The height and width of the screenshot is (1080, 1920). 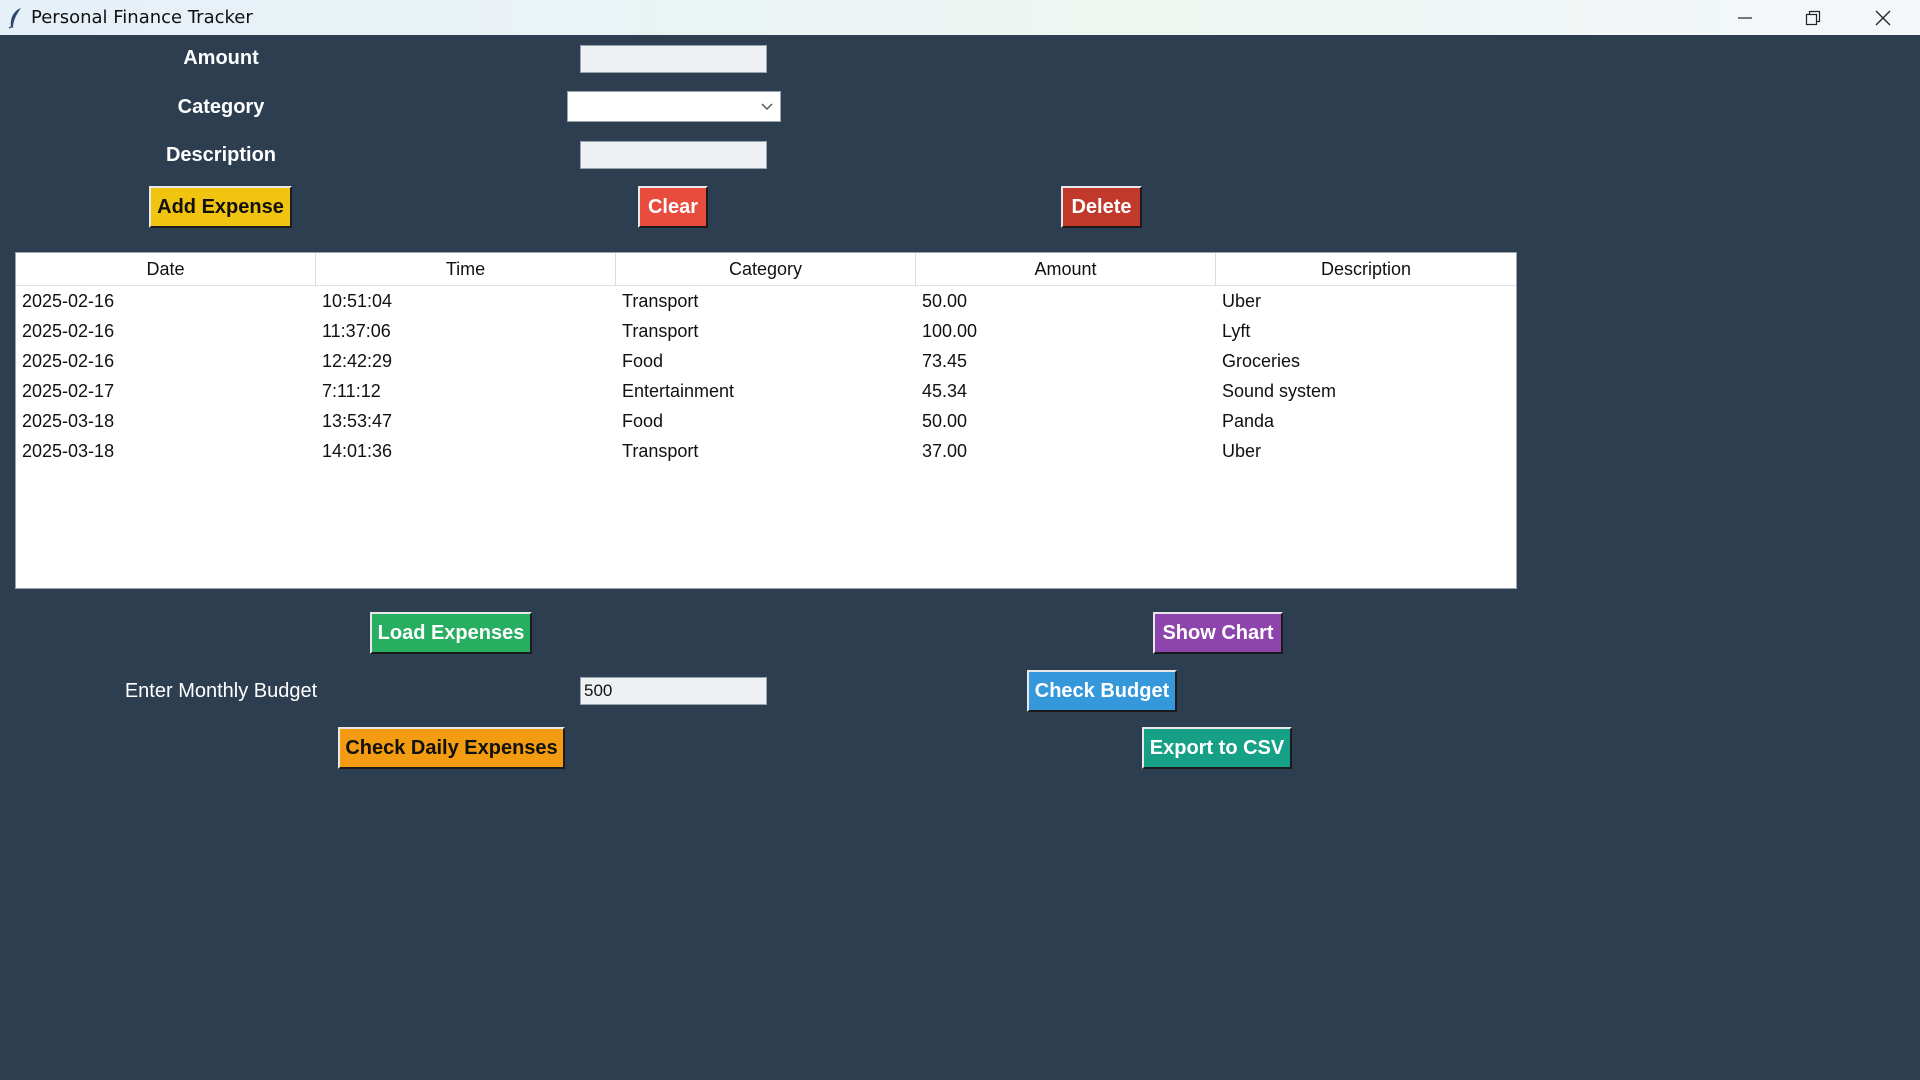 I want to click on cell-time: 11:37:06, so click(x=356, y=331).